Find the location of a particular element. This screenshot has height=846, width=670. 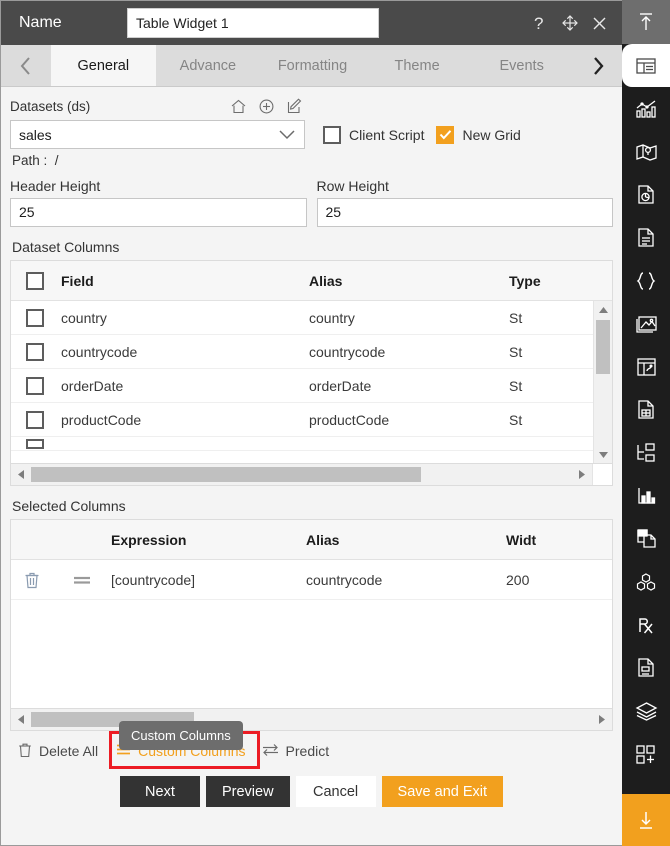

tab-formatting: Formatting is located at coordinates (312, 65).